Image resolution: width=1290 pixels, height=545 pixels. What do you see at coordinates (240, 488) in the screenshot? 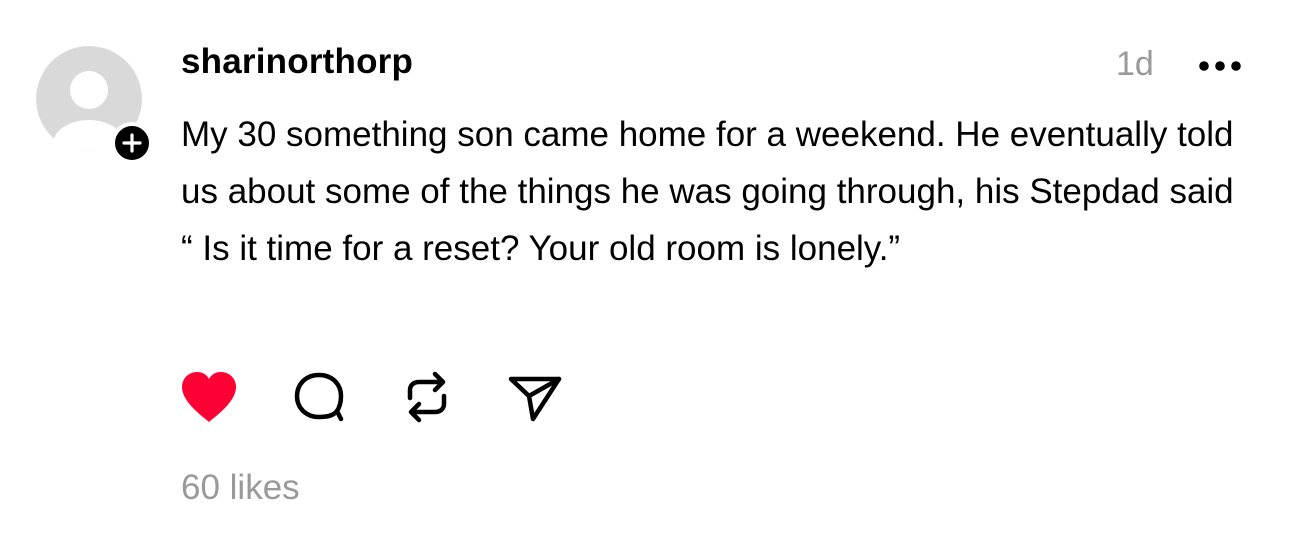
I see `likes-count: 60 likes` at bounding box center [240, 488].